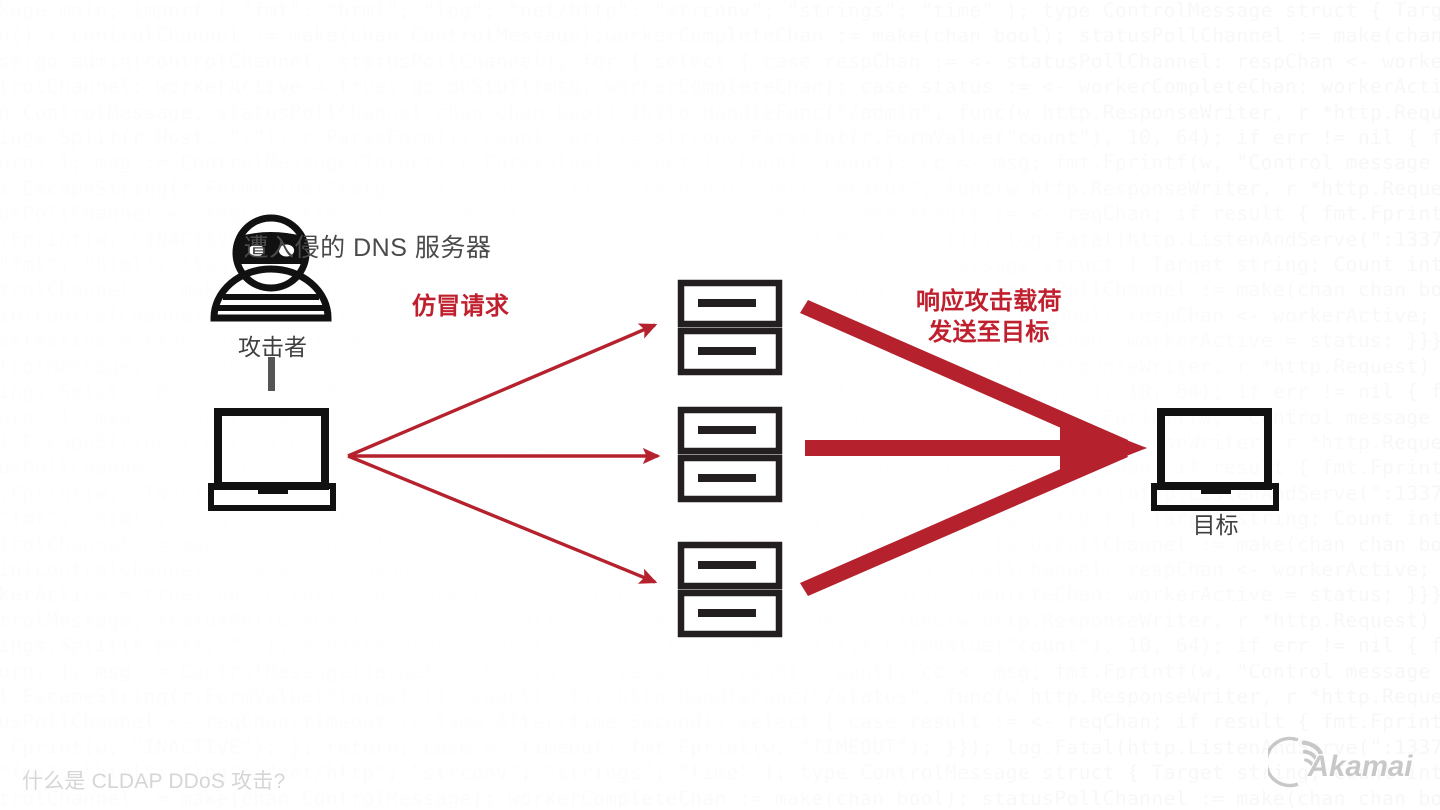 The width and height of the screenshot is (1440, 810). What do you see at coordinates (1215, 459) in the screenshot?
I see `target-laptop-icon` at bounding box center [1215, 459].